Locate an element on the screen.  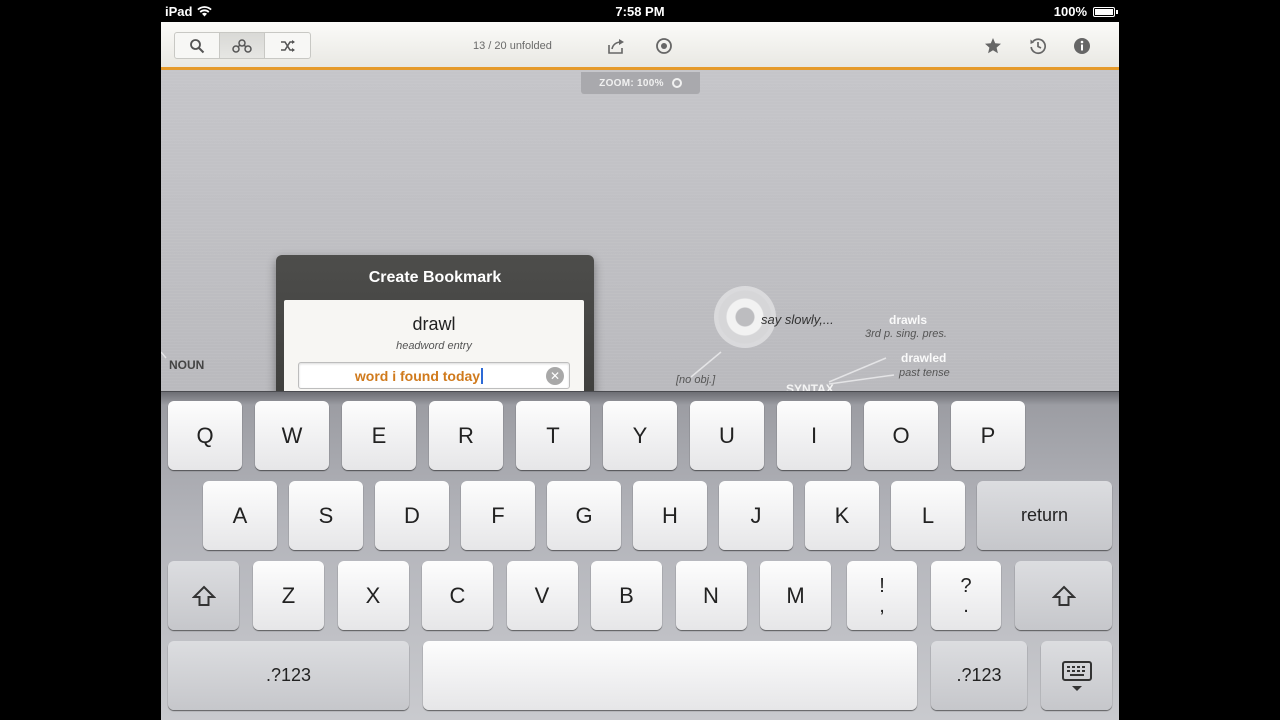
battery-fill is located at coordinates (1104, 11).